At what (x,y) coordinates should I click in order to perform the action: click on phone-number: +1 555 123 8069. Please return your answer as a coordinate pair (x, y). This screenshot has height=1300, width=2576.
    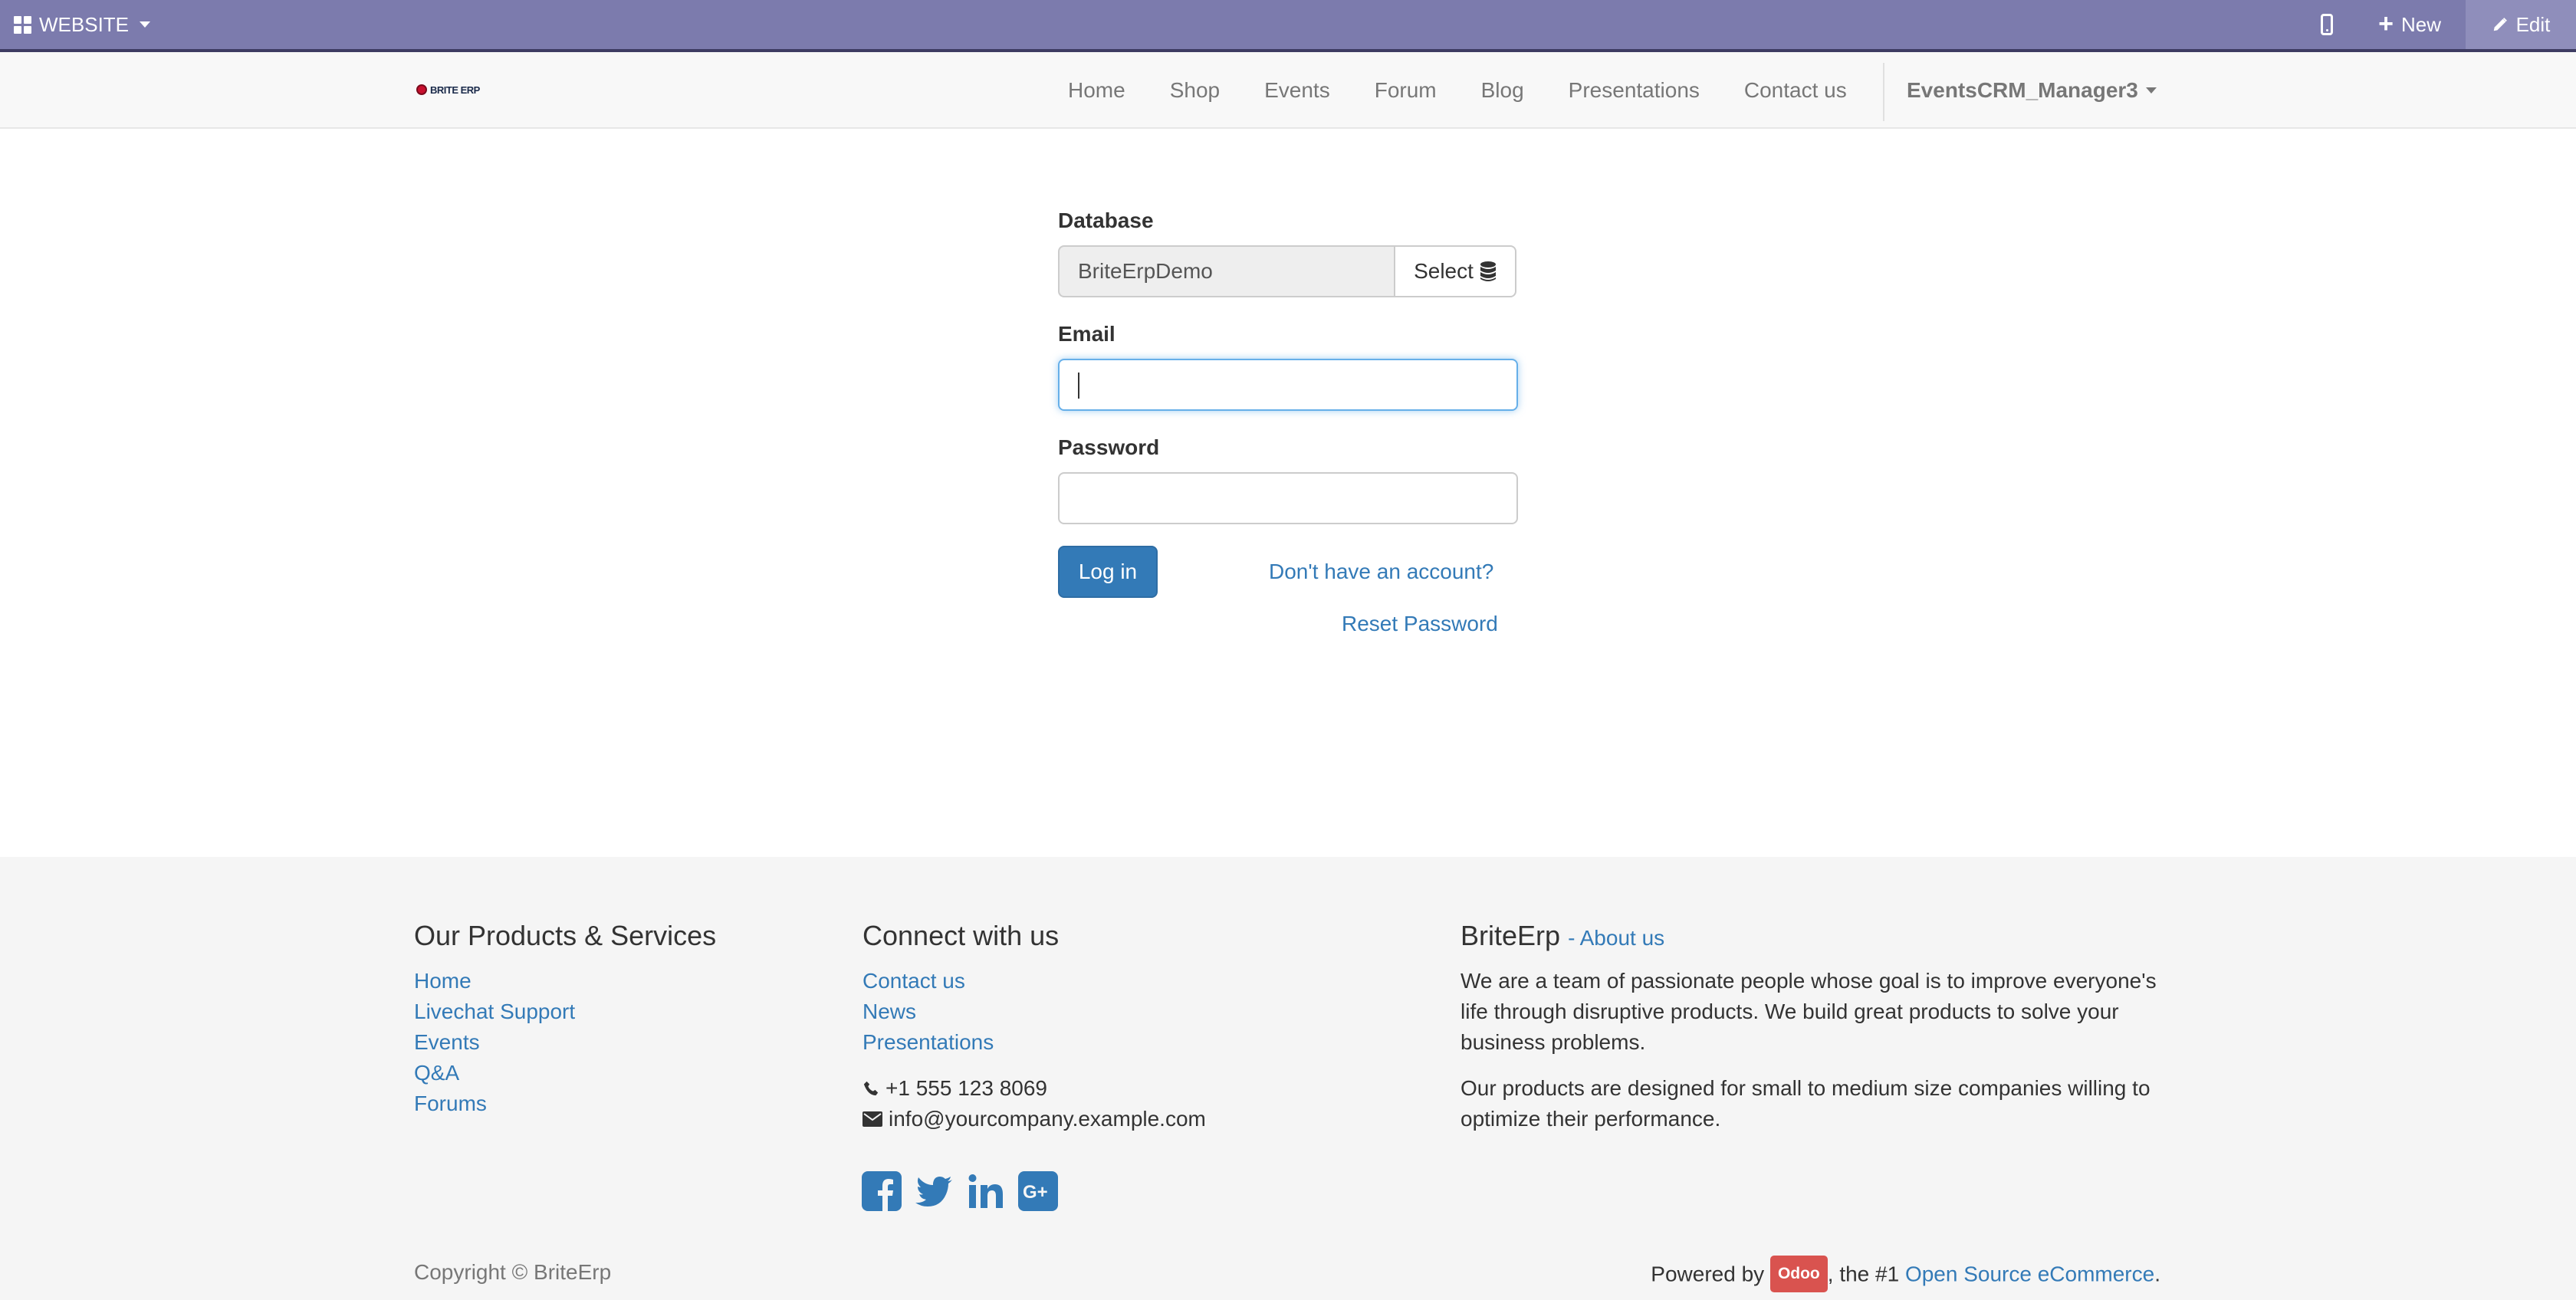
    Looking at the image, I should click on (967, 1088).